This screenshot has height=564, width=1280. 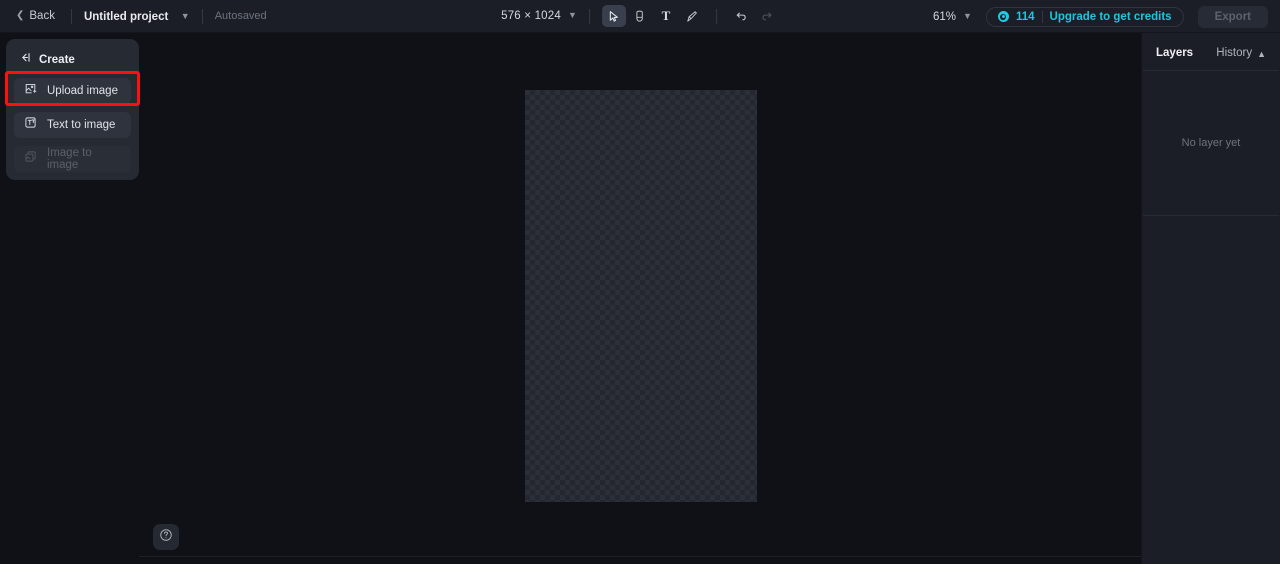 I want to click on image-to-image-label: Image to image, so click(x=69, y=159).